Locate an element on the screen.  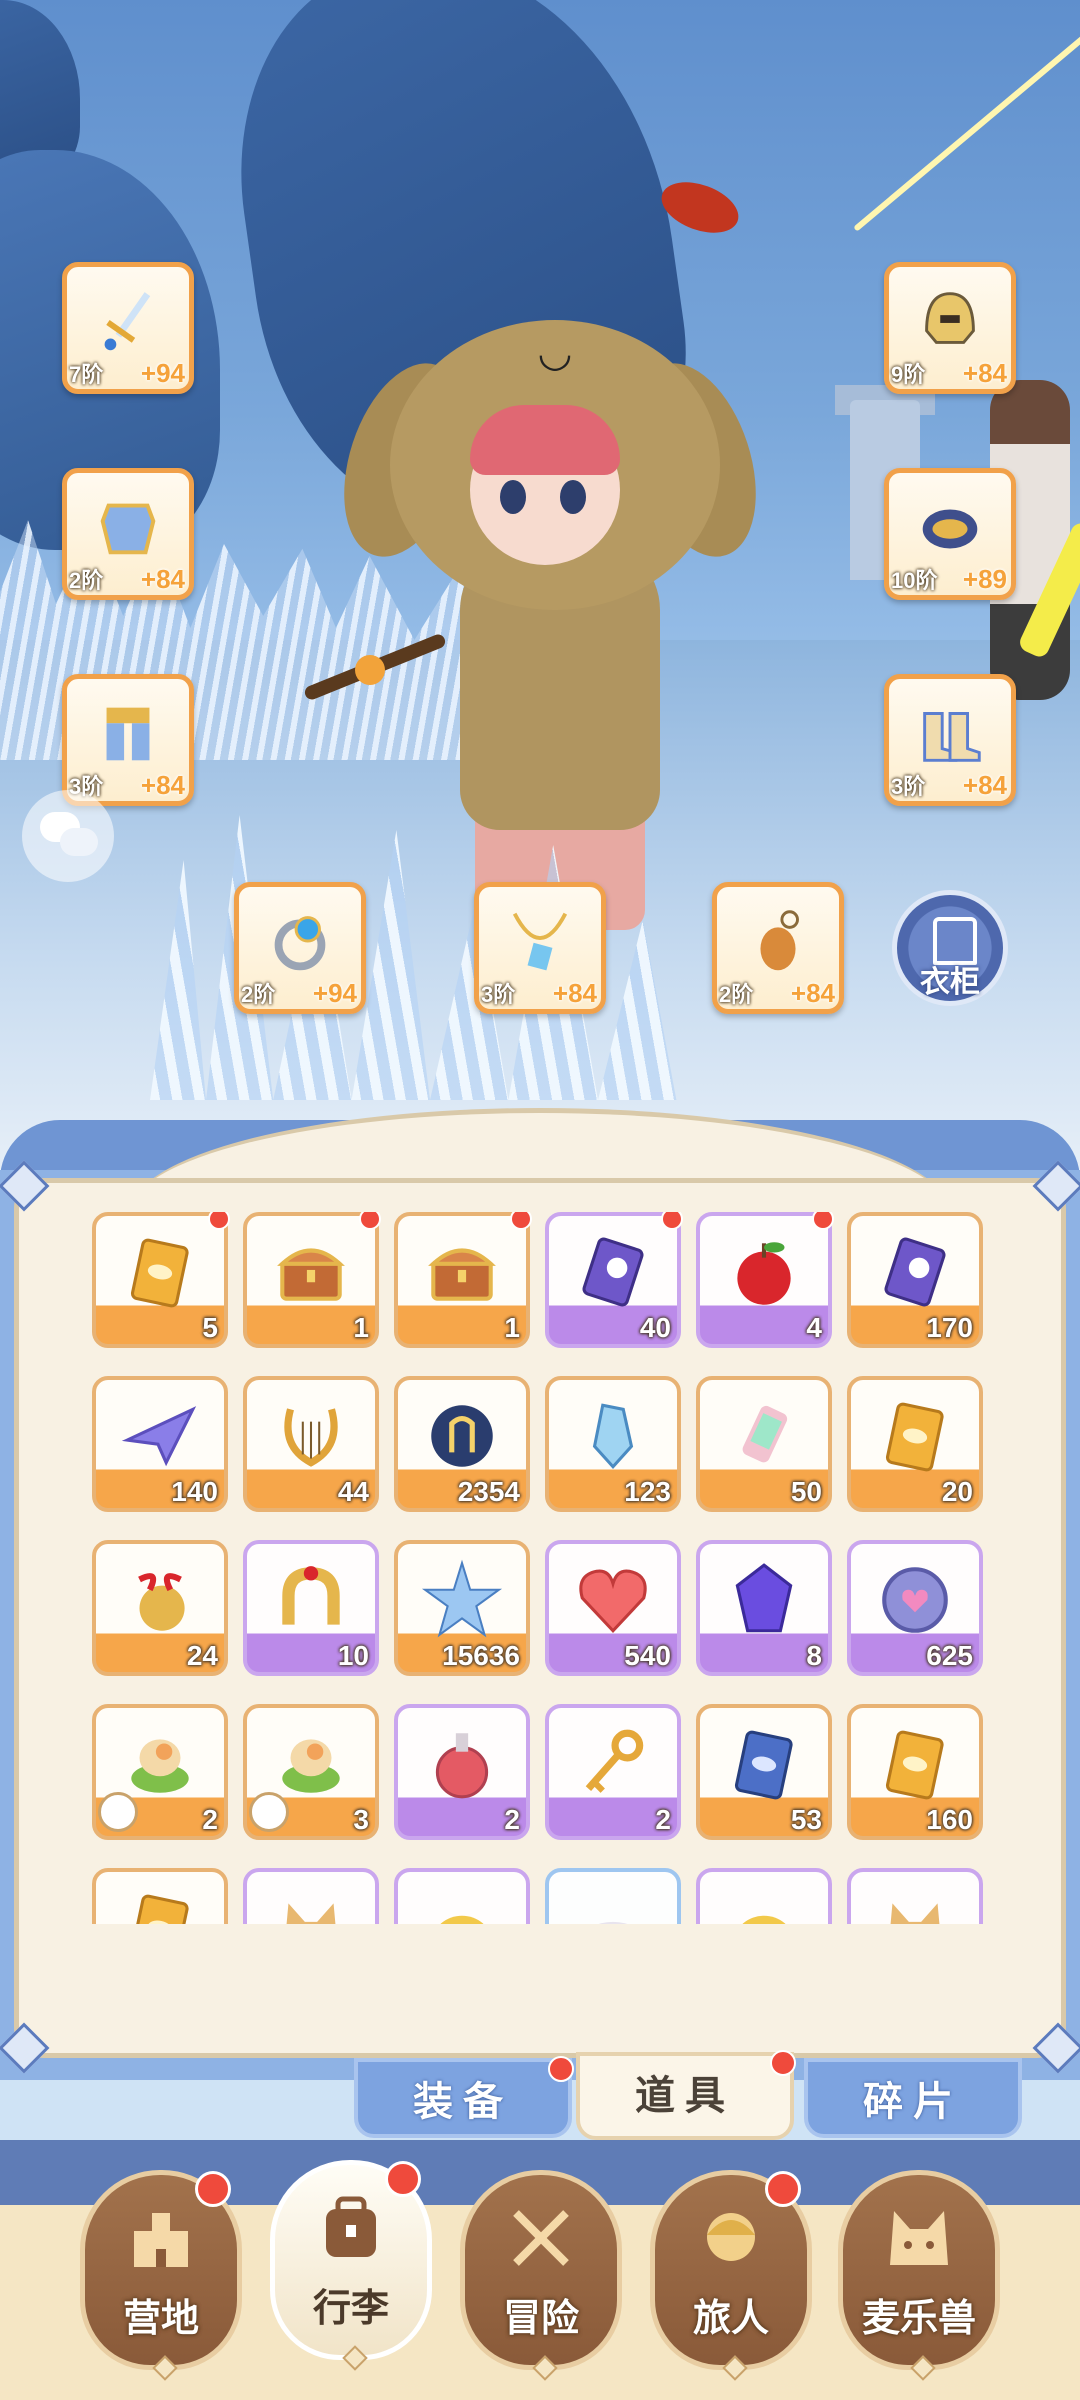
food-bowl-icon is located at coordinates (160, 1764).